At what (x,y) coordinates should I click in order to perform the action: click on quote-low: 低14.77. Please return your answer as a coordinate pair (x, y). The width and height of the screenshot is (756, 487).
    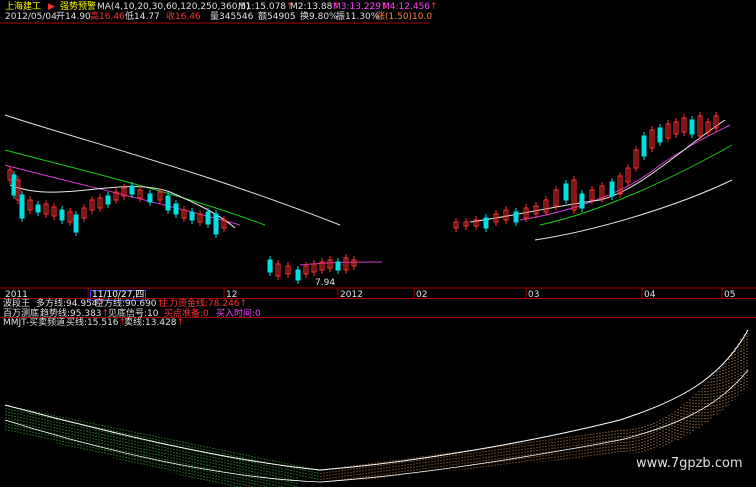
    Looking at the image, I should click on (142, 17).